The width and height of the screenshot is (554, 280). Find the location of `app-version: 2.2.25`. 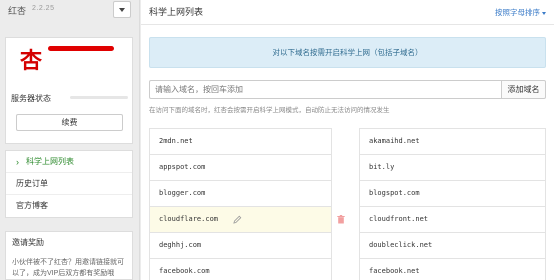

app-version: 2.2.25 is located at coordinates (43, 8).